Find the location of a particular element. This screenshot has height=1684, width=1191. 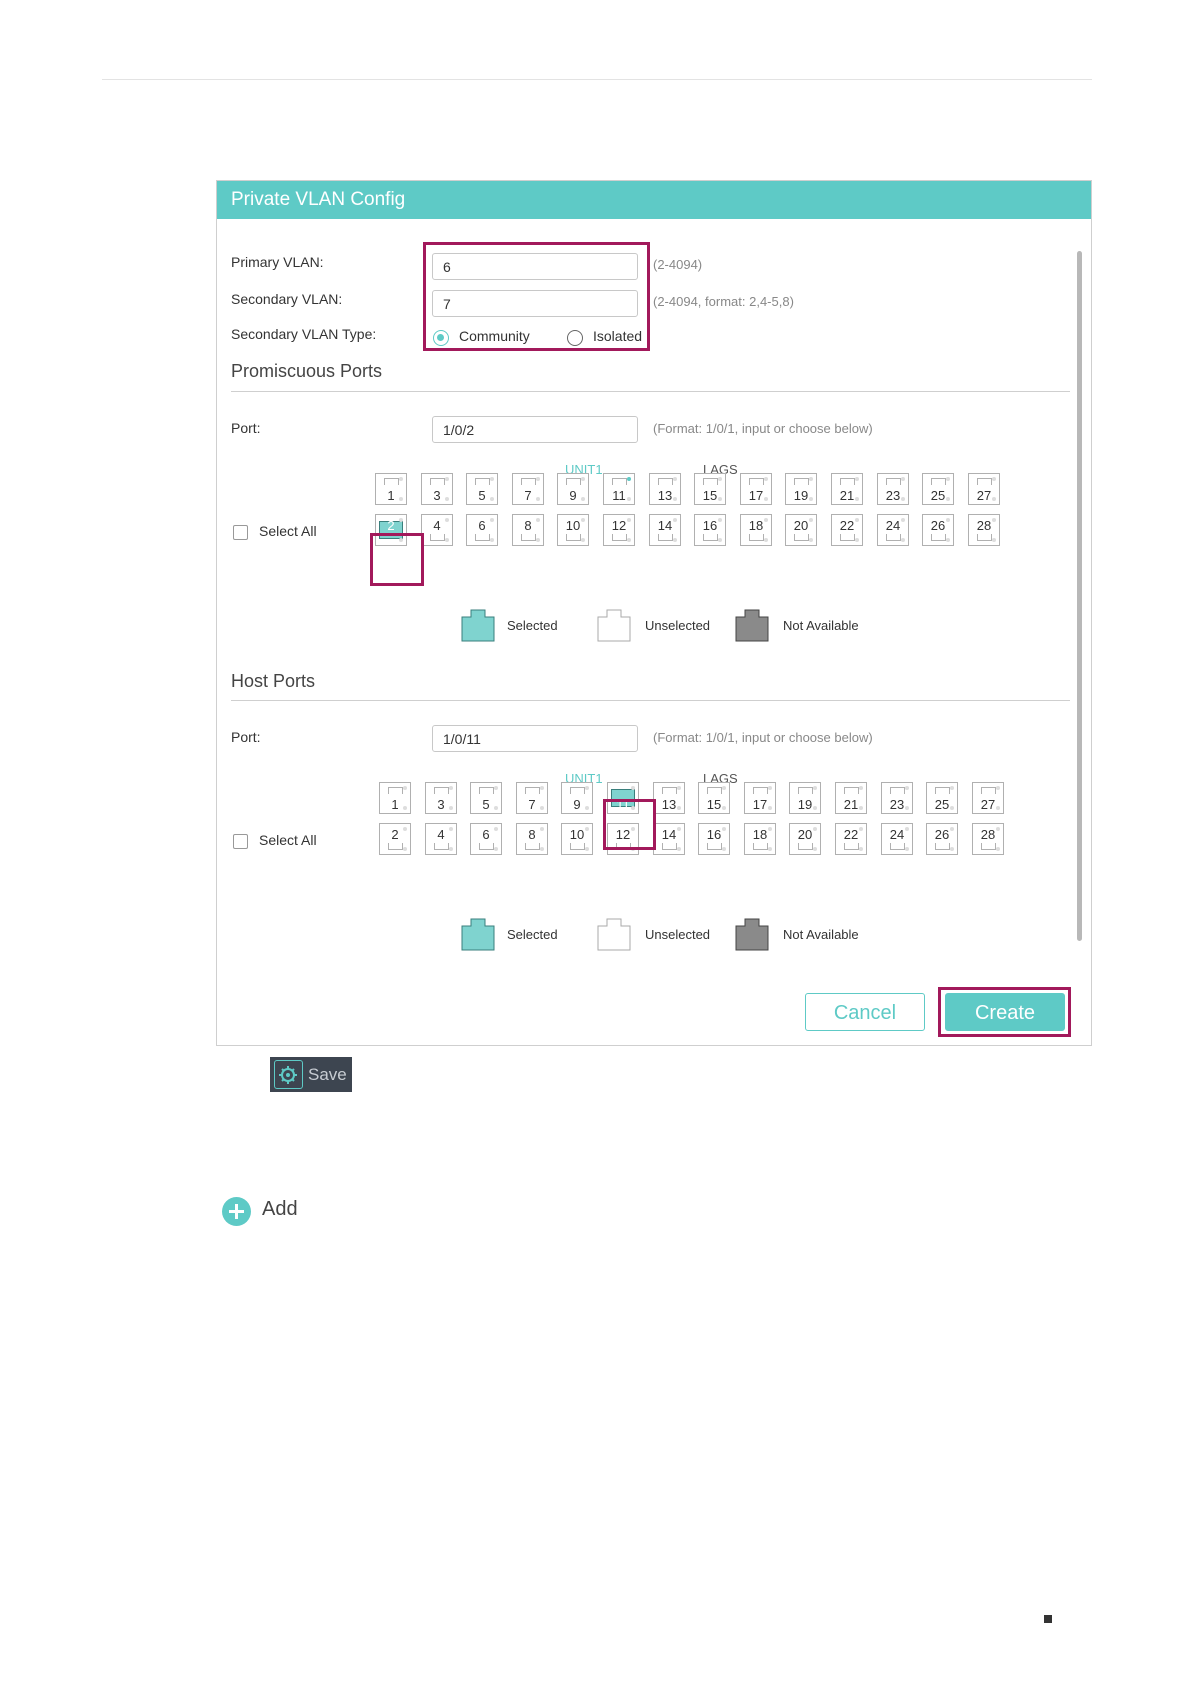

host-port-2: 2 is located at coordinates (395, 839).